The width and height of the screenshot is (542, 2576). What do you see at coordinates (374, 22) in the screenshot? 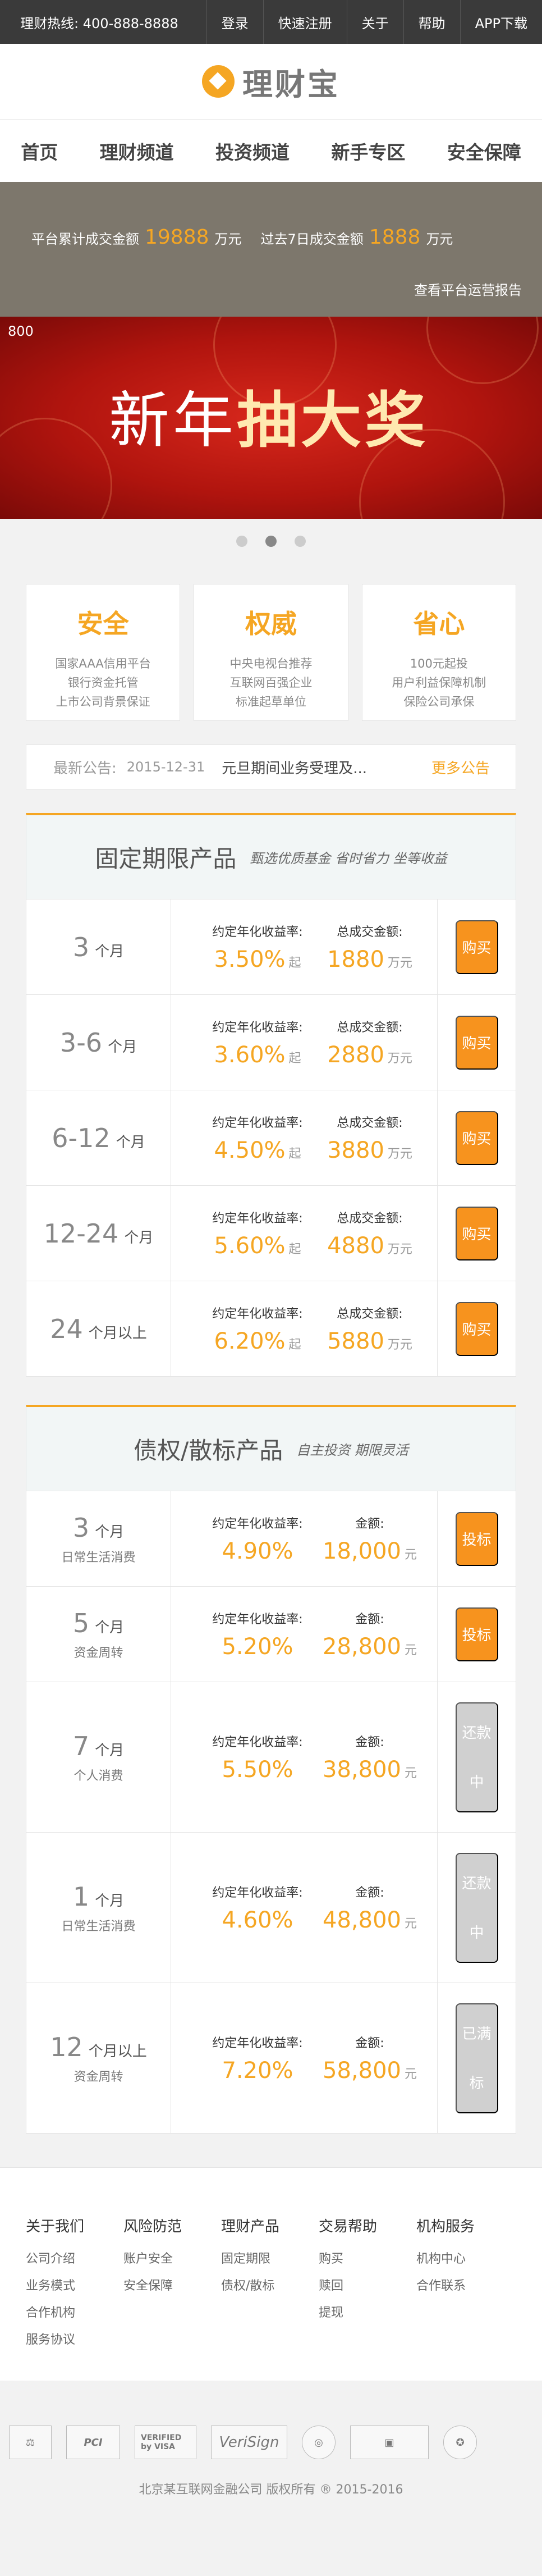
I see `about-link: 关于` at bounding box center [374, 22].